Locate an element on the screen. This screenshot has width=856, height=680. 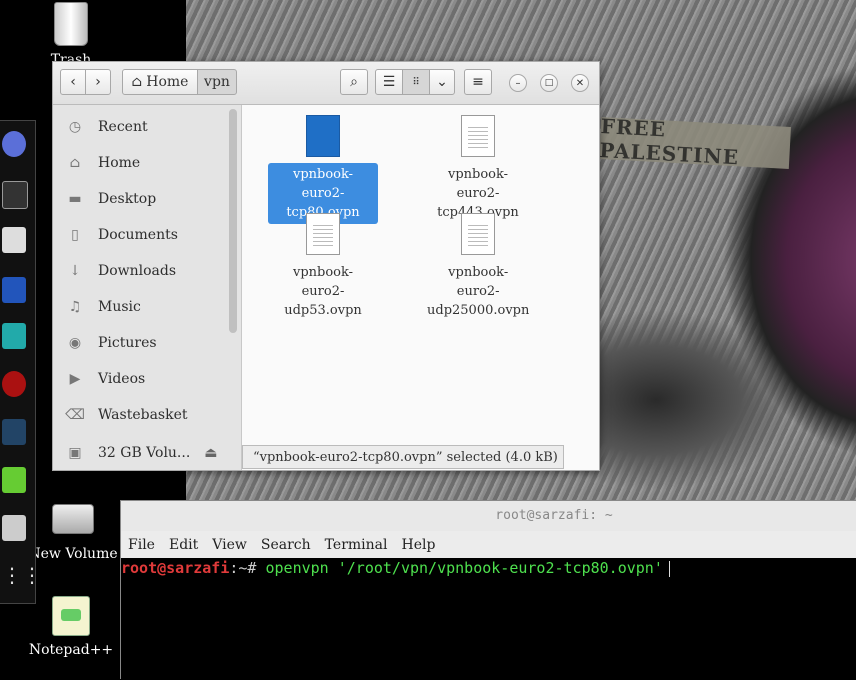
file-name: vpnbook-euro2- udp25000.ovpn is located at coordinates (478, 291).